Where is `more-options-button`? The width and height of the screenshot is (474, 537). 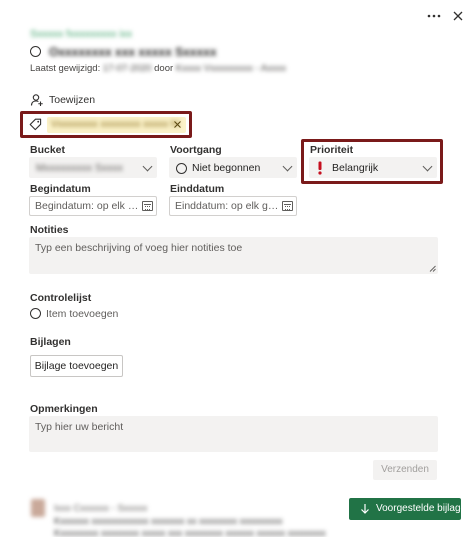 more-options-button is located at coordinates (434, 16).